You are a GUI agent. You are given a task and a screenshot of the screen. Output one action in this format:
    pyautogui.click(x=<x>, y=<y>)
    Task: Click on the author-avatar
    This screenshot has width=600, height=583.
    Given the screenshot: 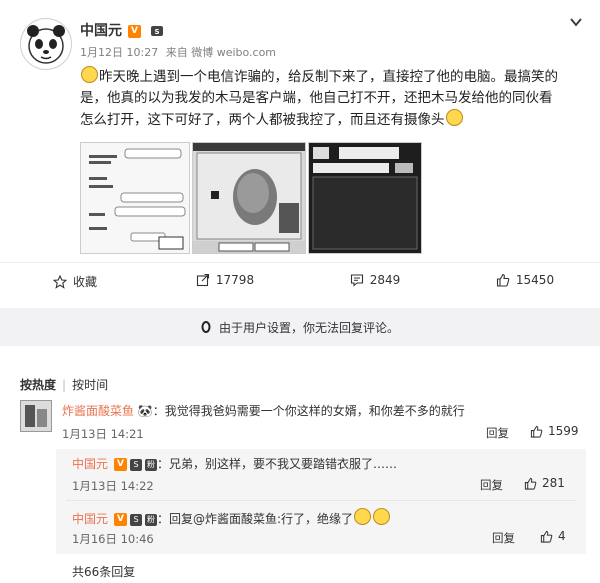 What is the action you would take?
    pyautogui.click(x=46, y=44)
    